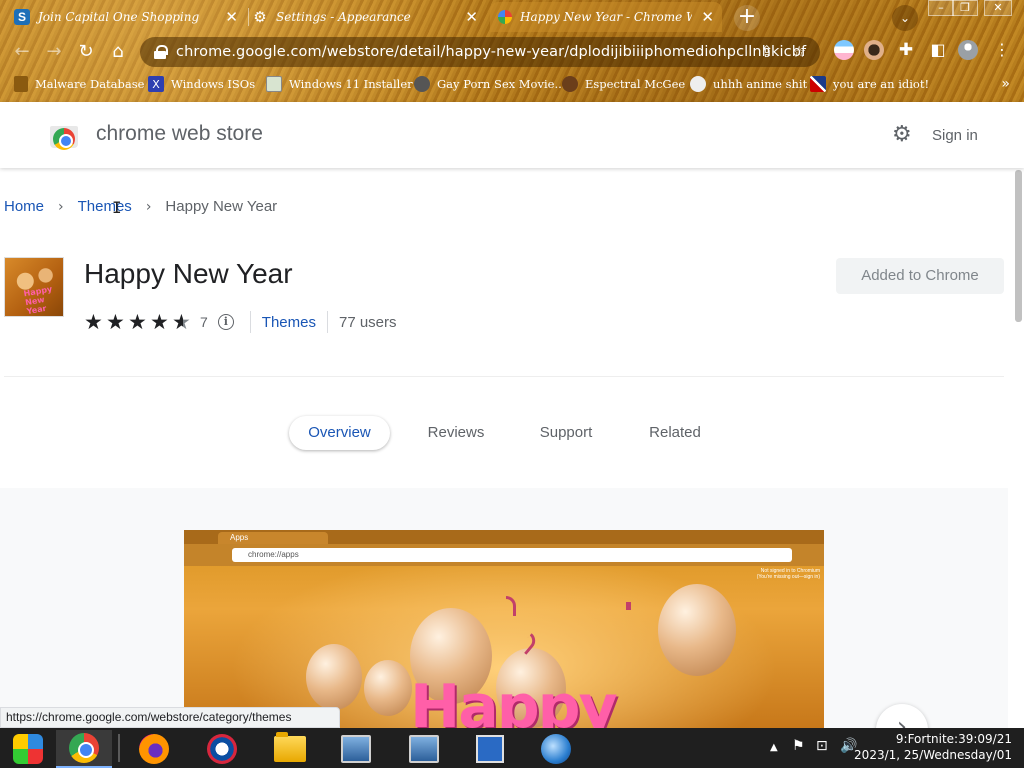 The height and width of the screenshot is (768, 1024). I want to click on tab-happy-new-year: Happy New Year - Chrome Web S ✕, so click(606, 17).